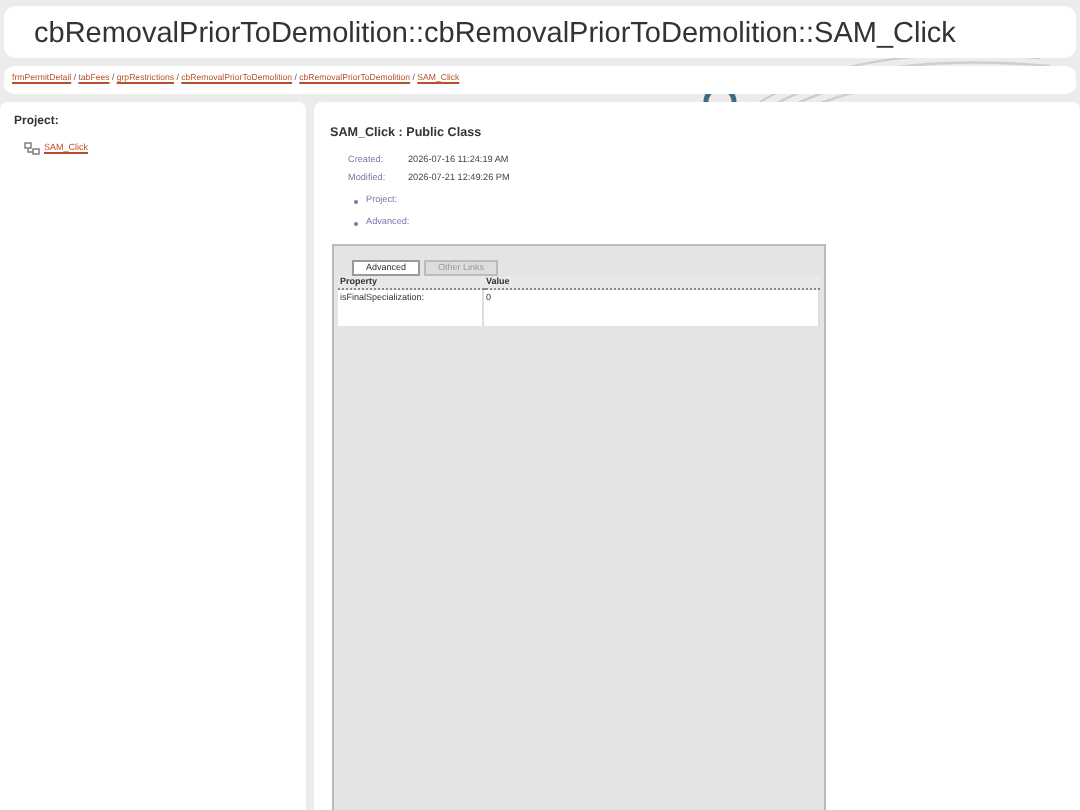 This screenshot has height=810, width=1080. What do you see at coordinates (32, 149) in the screenshot?
I see `class-icon` at bounding box center [32, 149].